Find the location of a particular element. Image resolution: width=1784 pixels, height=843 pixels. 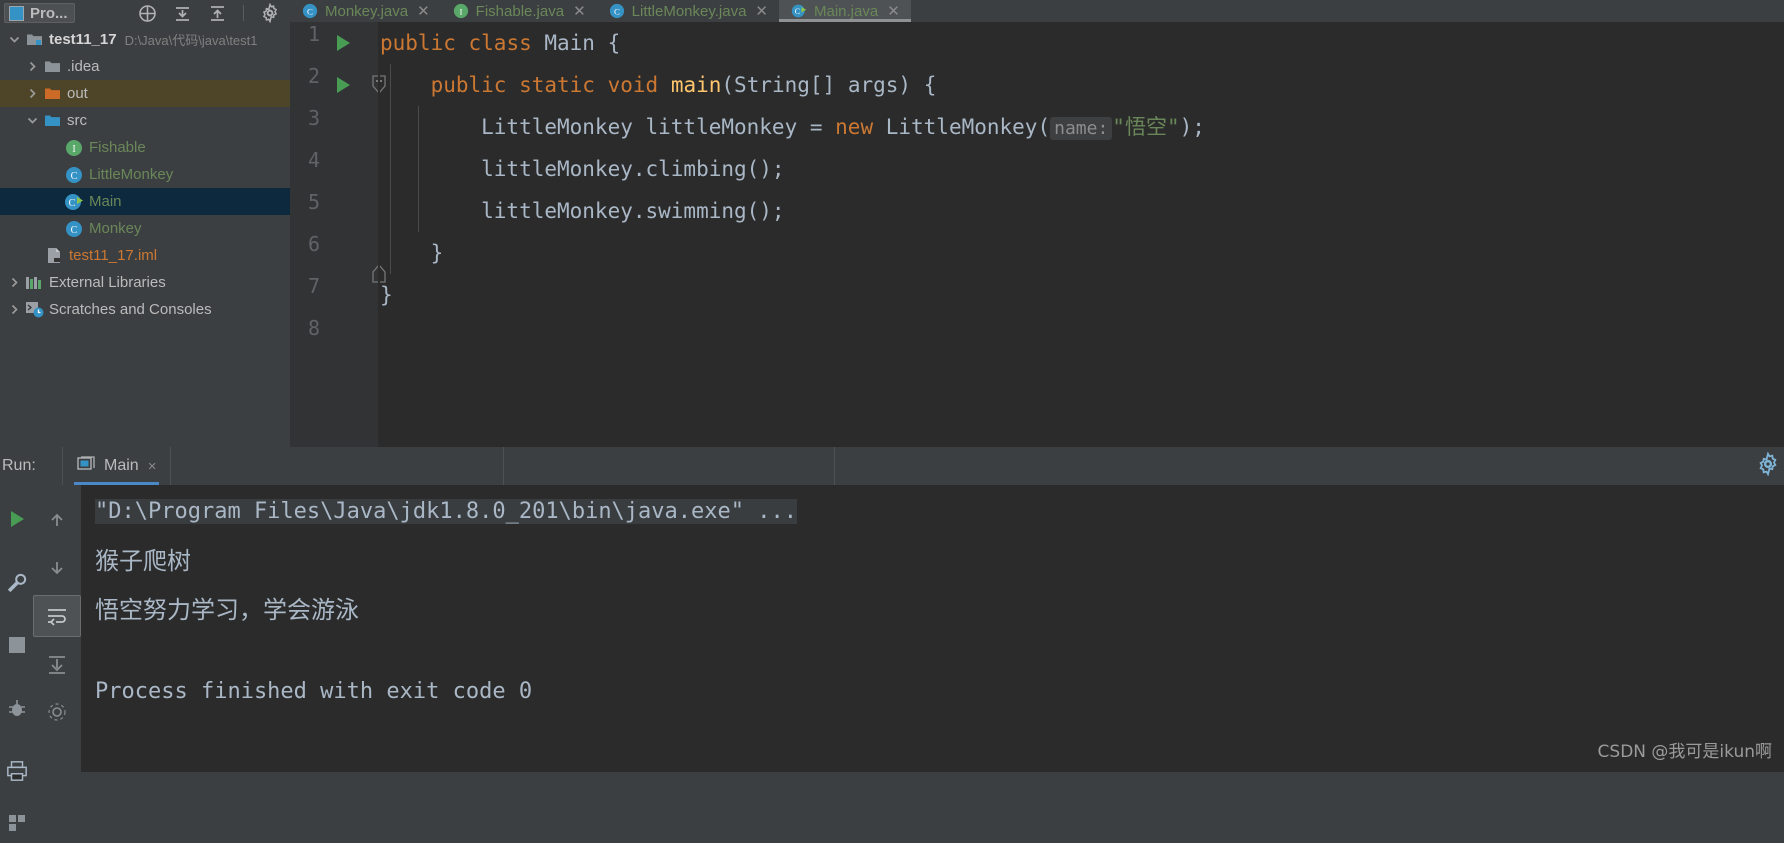

scroll-to-end-icon is located at coordinates (57, 664).